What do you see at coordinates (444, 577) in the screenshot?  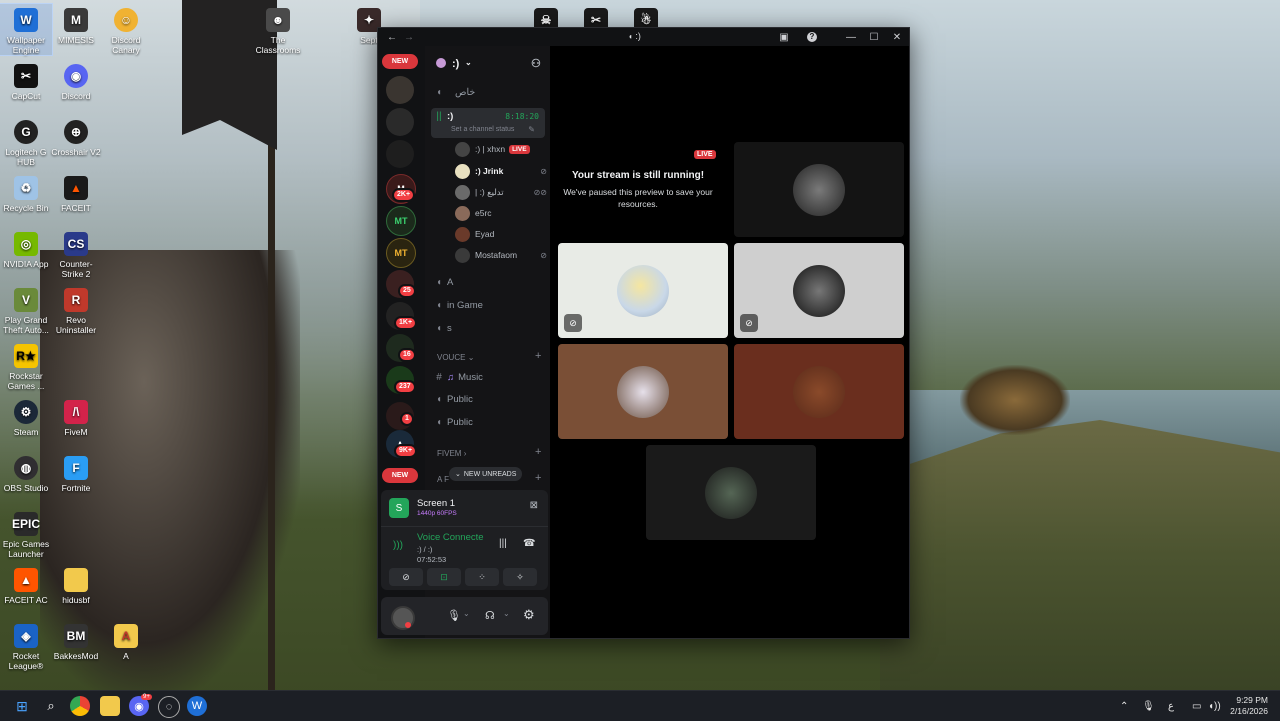 I see `screen-share-button: ⊡` at bounding box center [444, 577].